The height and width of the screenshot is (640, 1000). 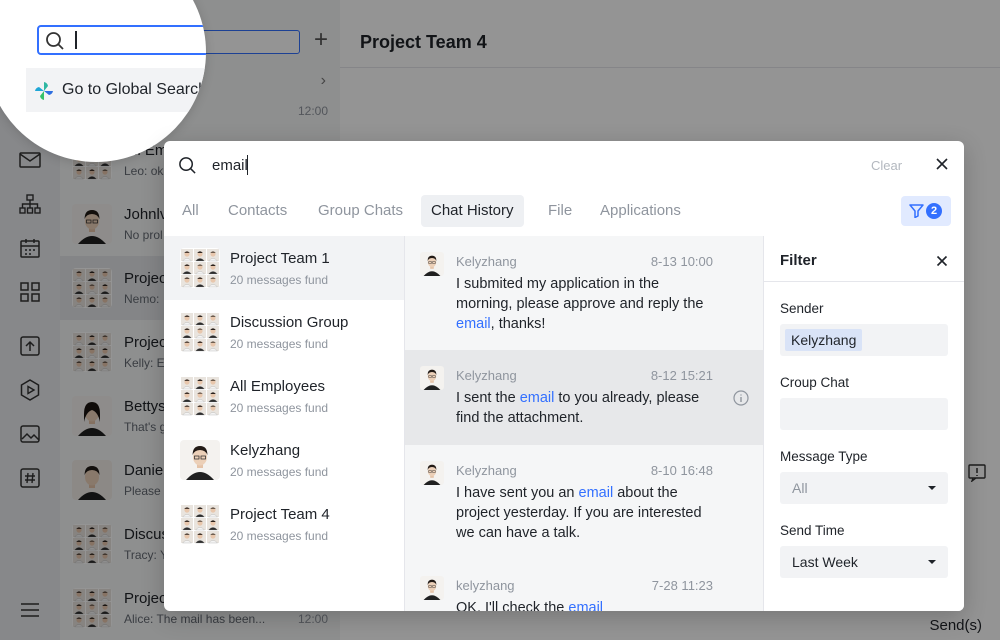 I want to click on result-name: Discussion Group, so click(x=289, y=322).